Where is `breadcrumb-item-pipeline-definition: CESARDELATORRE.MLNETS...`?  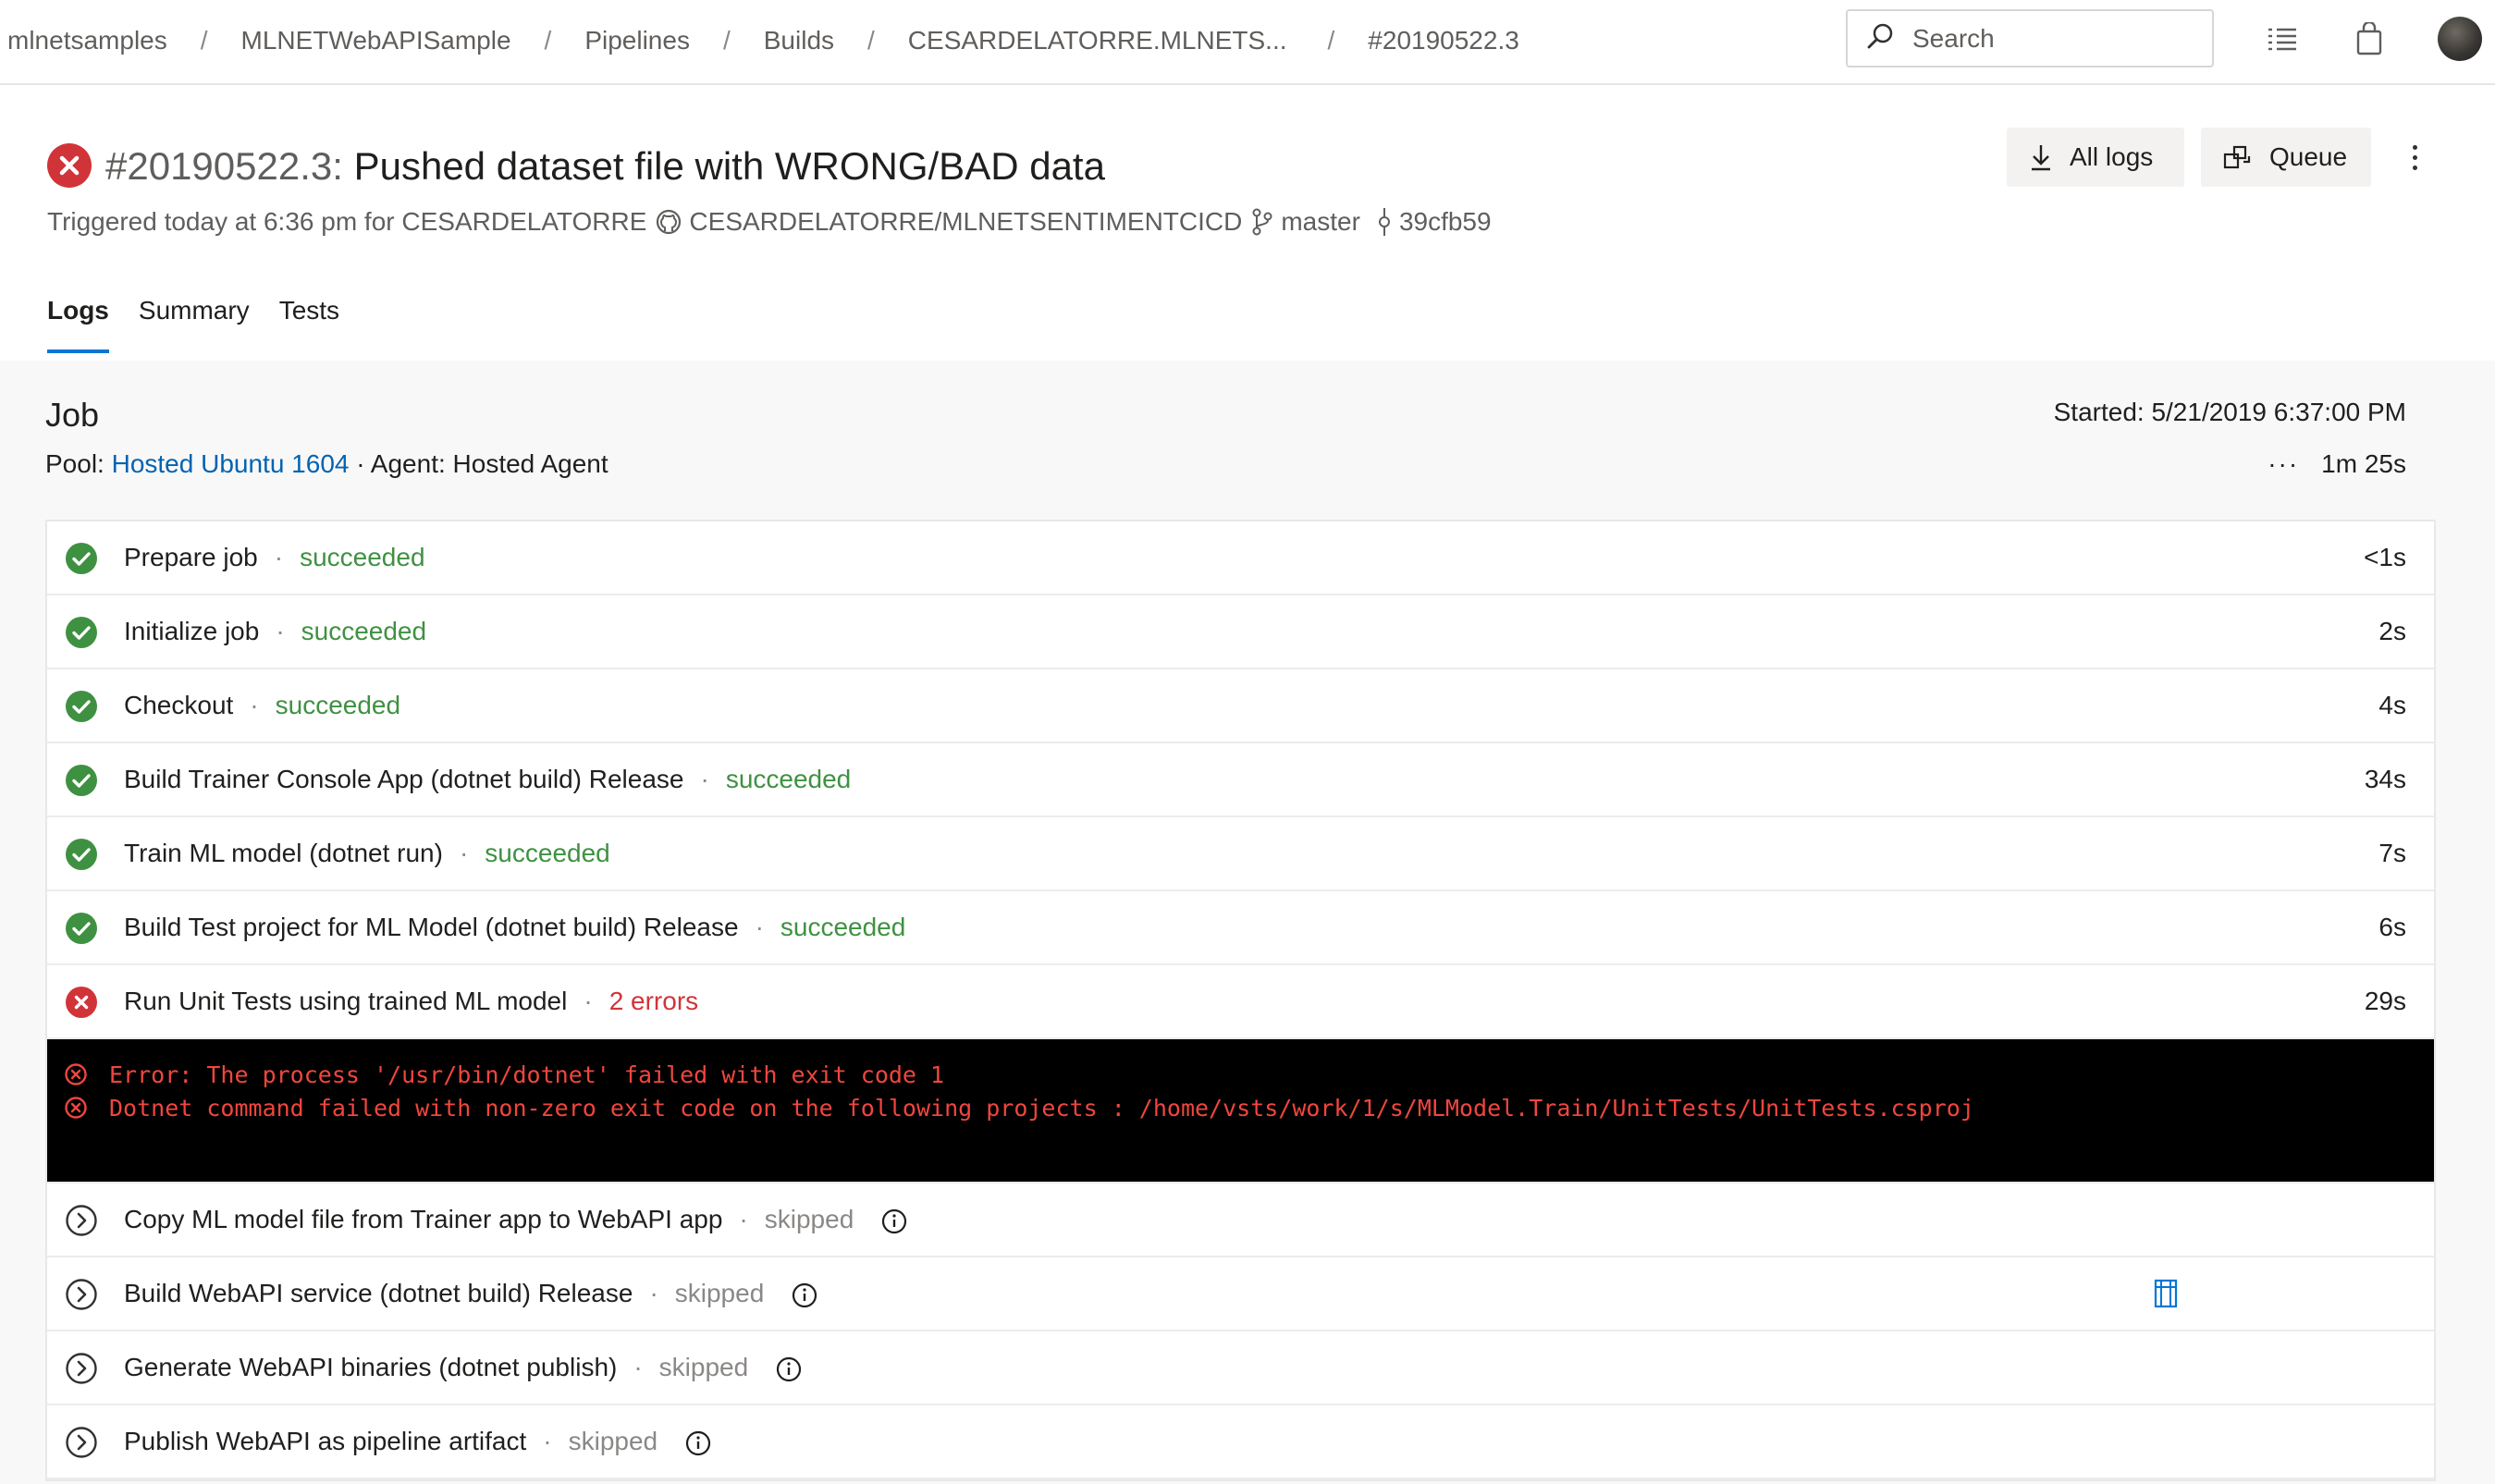 breadcrumb-item-pipeline-definition: CESARDELATORRE.MLNETS... is located at coordinates (1097, 40).